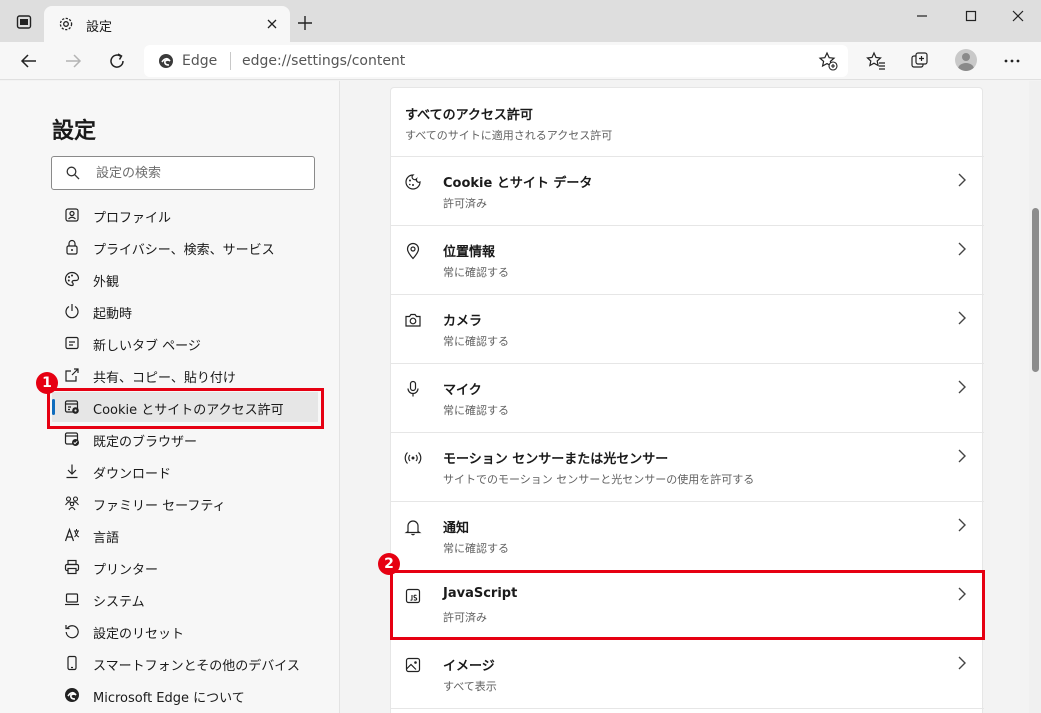  I want to click on toolbar: Edge edge://settings/content, so click(520, 61).